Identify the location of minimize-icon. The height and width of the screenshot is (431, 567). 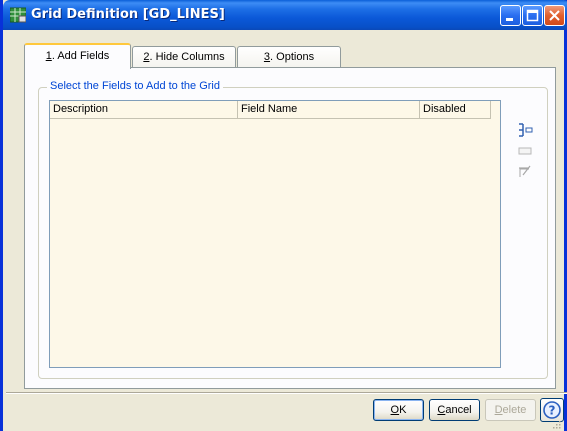
(509, 19).